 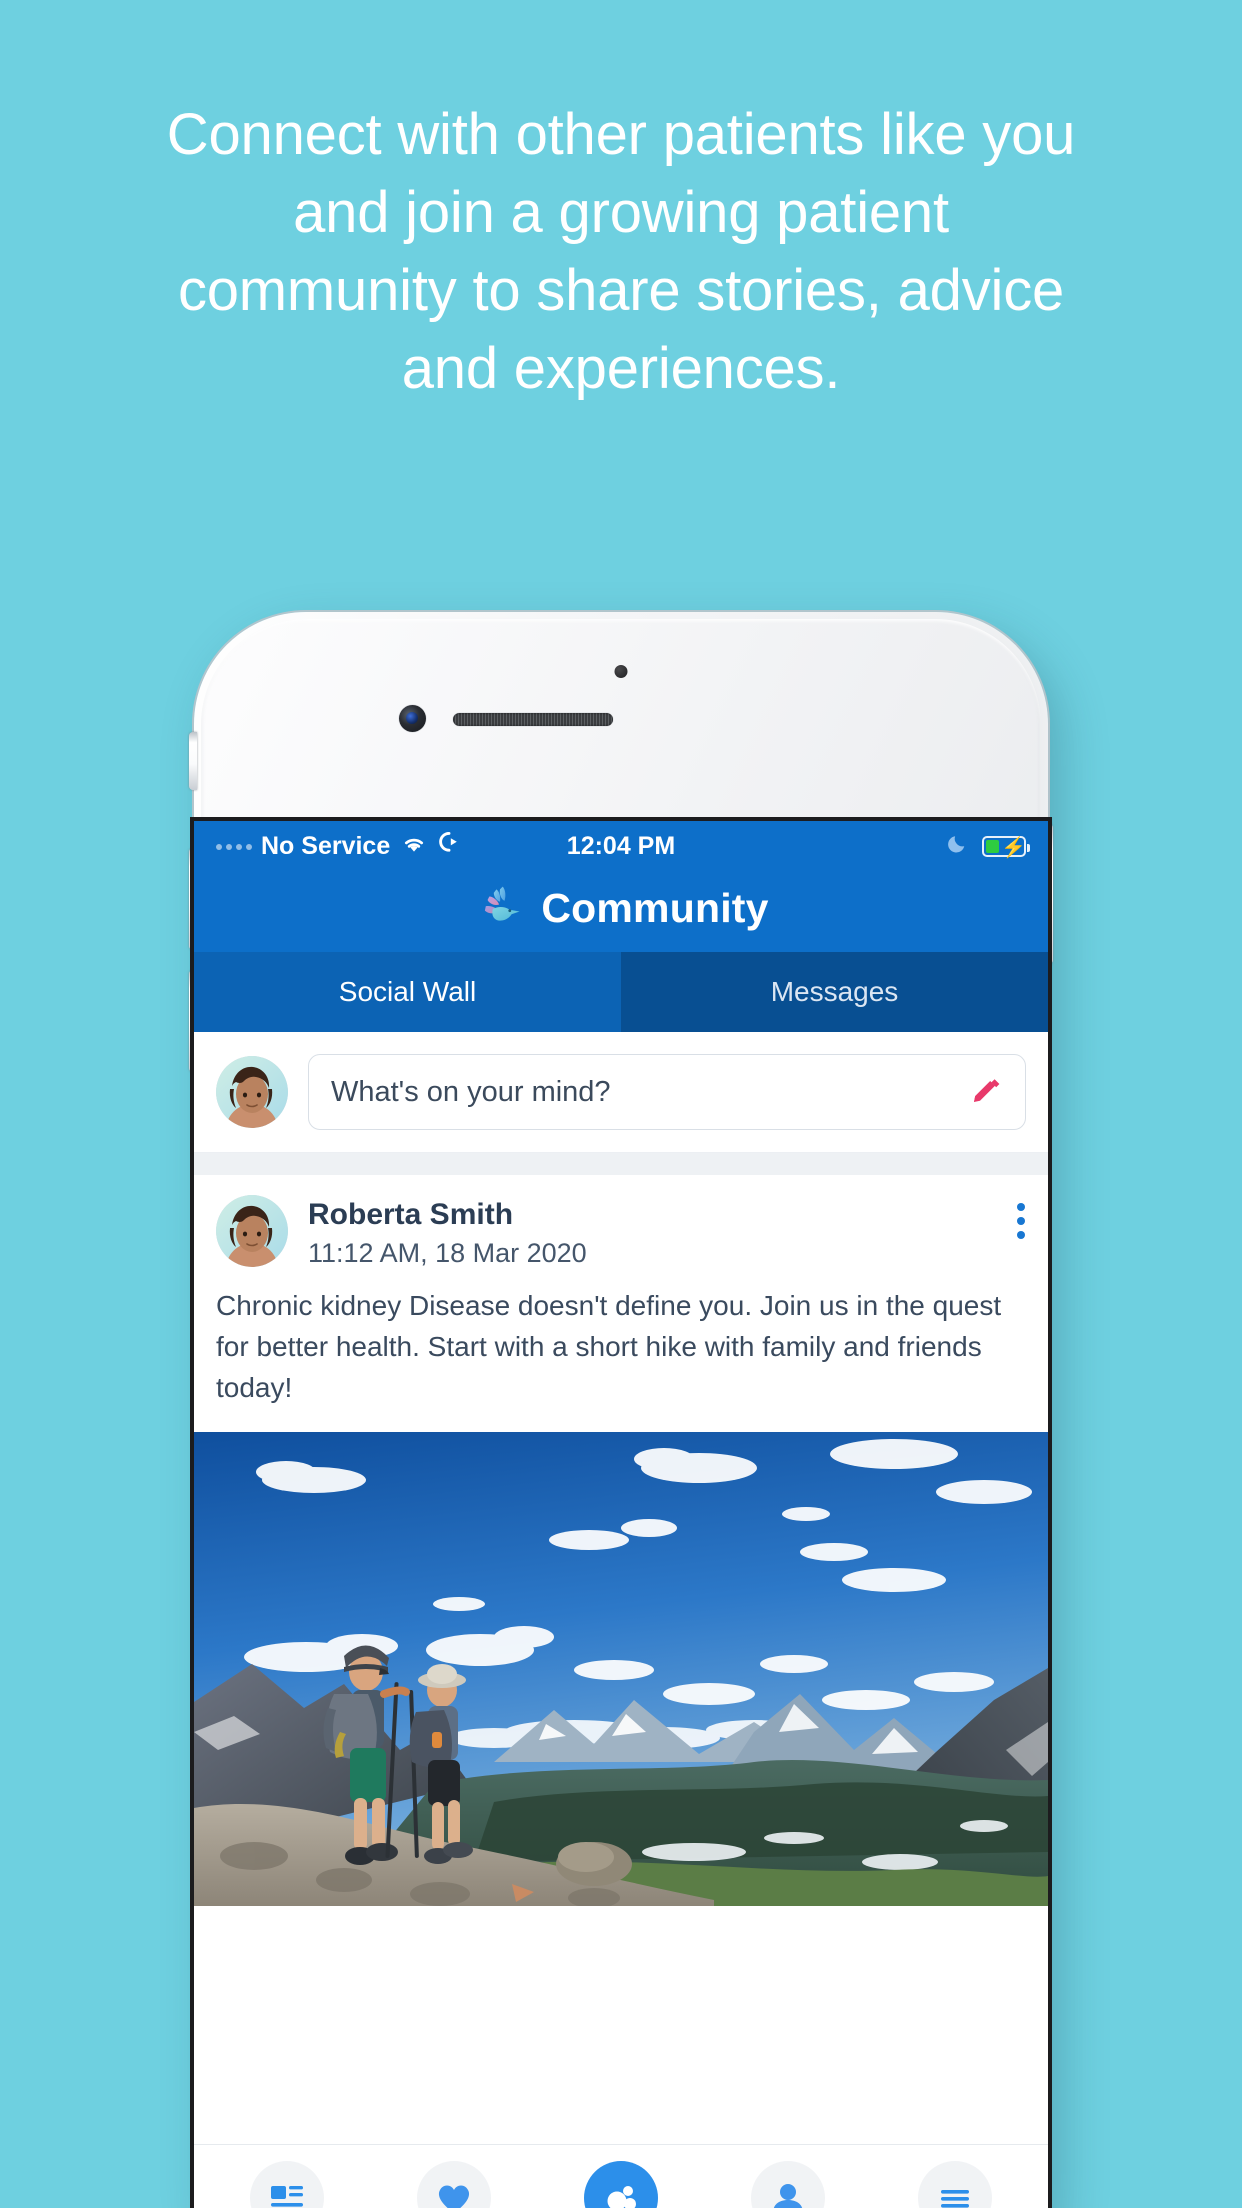 I want to click on post-timestamp: 11:12 AM, 18 Mar 2020, so click(x=447, y=1252).